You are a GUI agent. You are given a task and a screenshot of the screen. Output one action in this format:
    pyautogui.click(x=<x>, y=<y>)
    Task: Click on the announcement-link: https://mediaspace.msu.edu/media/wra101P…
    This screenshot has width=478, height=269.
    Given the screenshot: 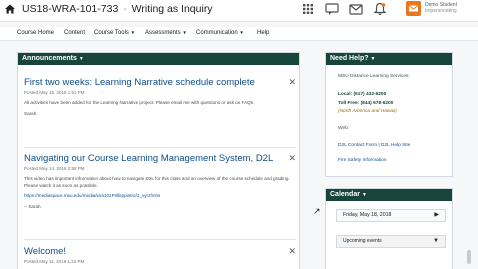 What is the action you would take?
    pyautogui.click(x=160, y=196)
    